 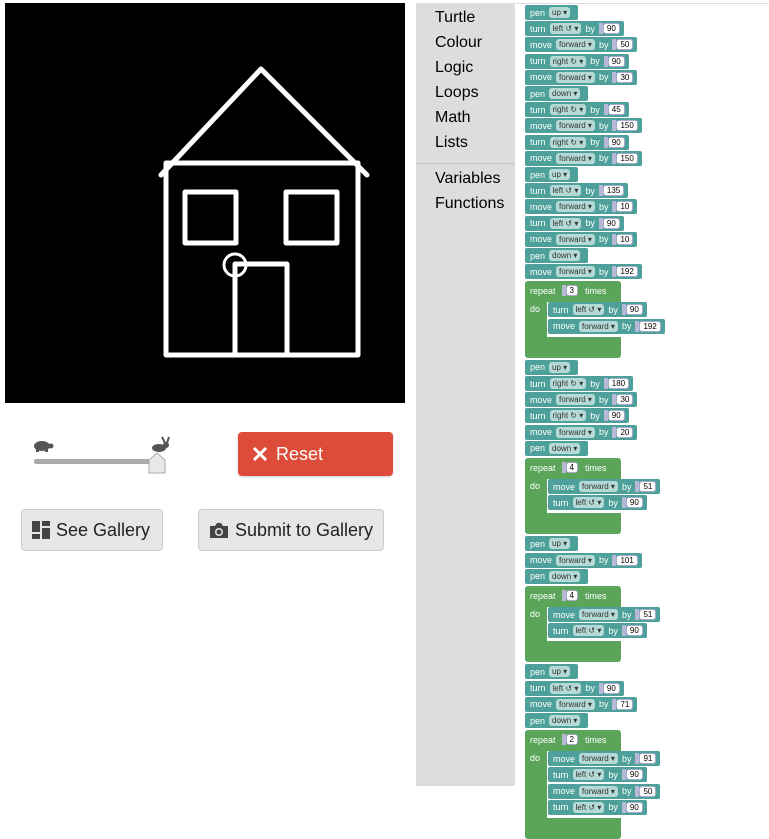 I want to click on move-block: move forward ▾ by 150, so click(x=583, y=126).